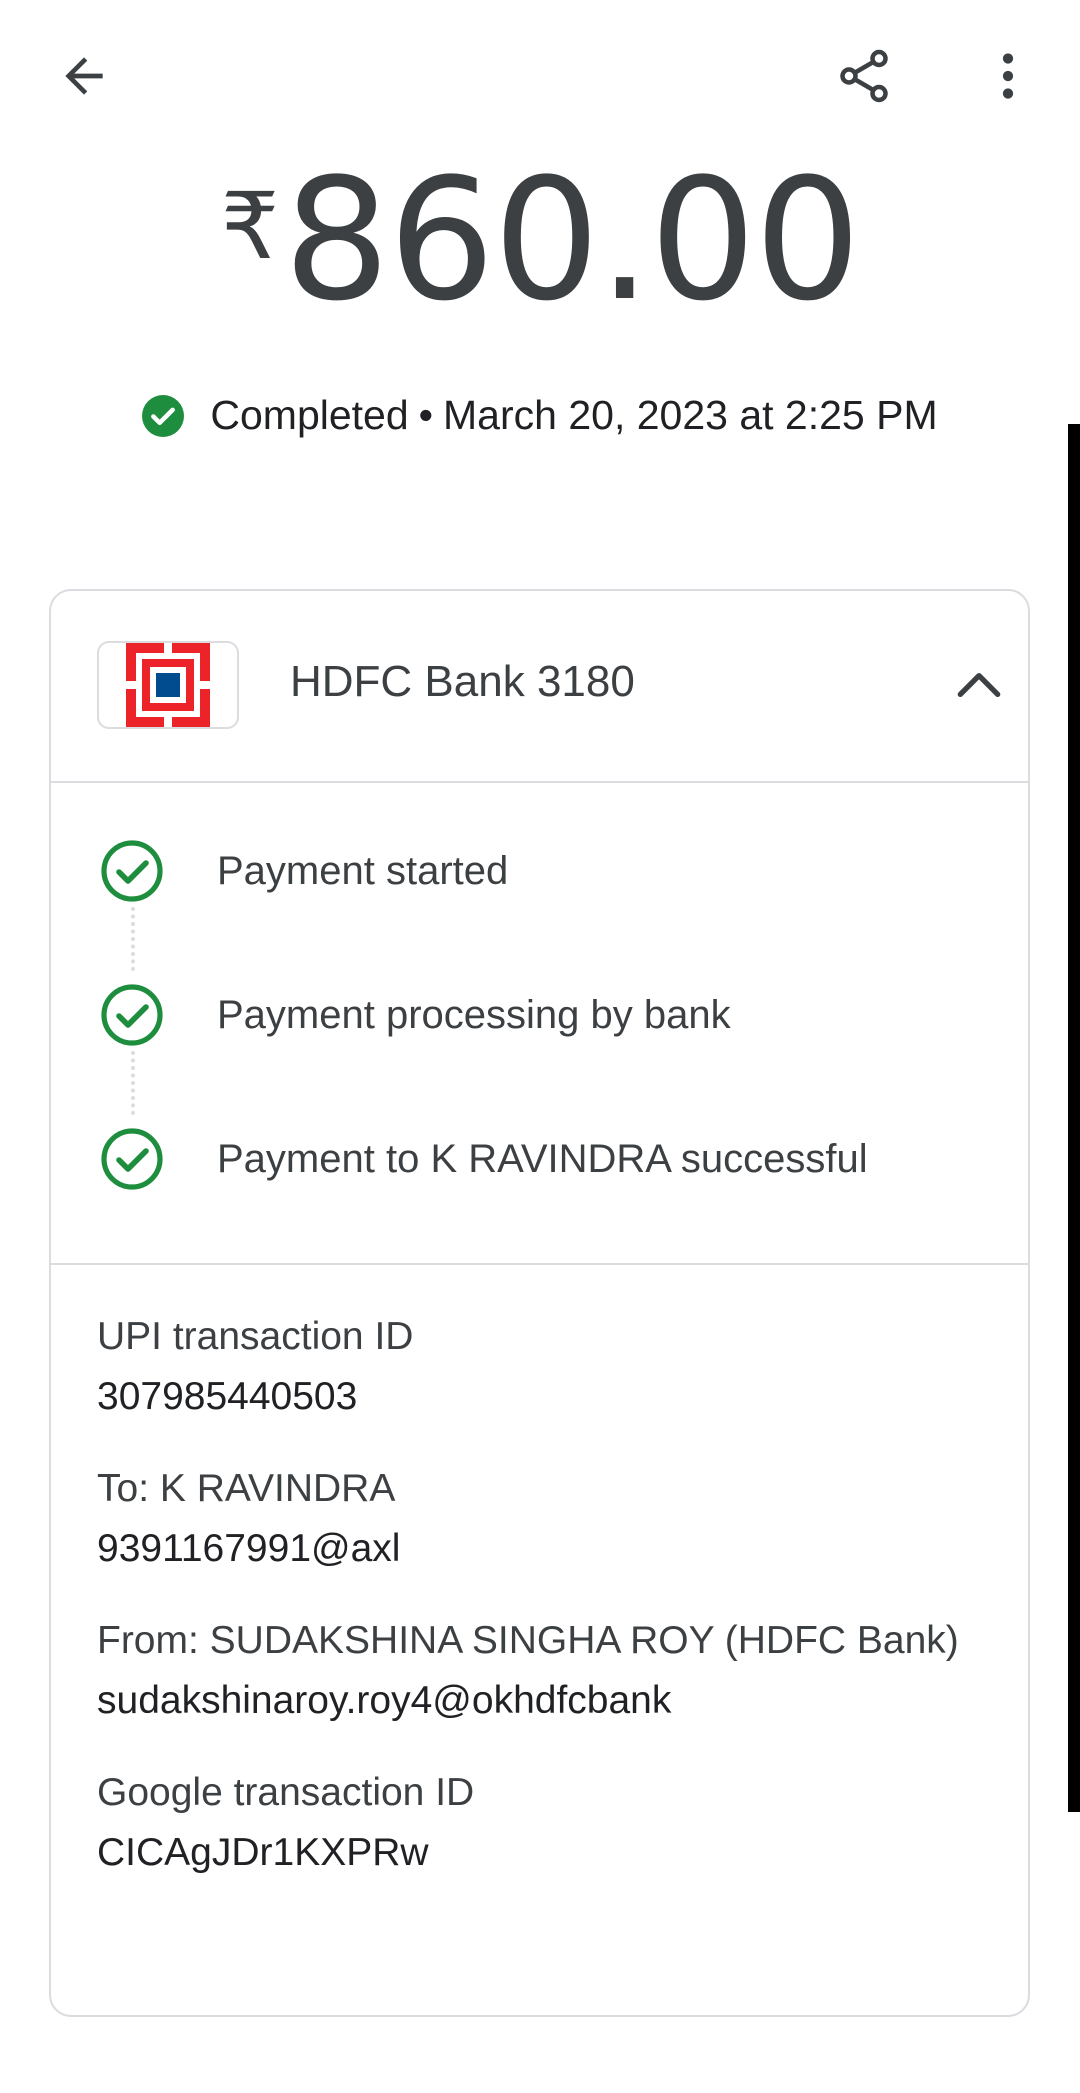  What do you see at coordinates (474, 1015) in the screenshot?
I see `timeline-step-label: Payment processing by bank` at bounding box center [474, 1015].